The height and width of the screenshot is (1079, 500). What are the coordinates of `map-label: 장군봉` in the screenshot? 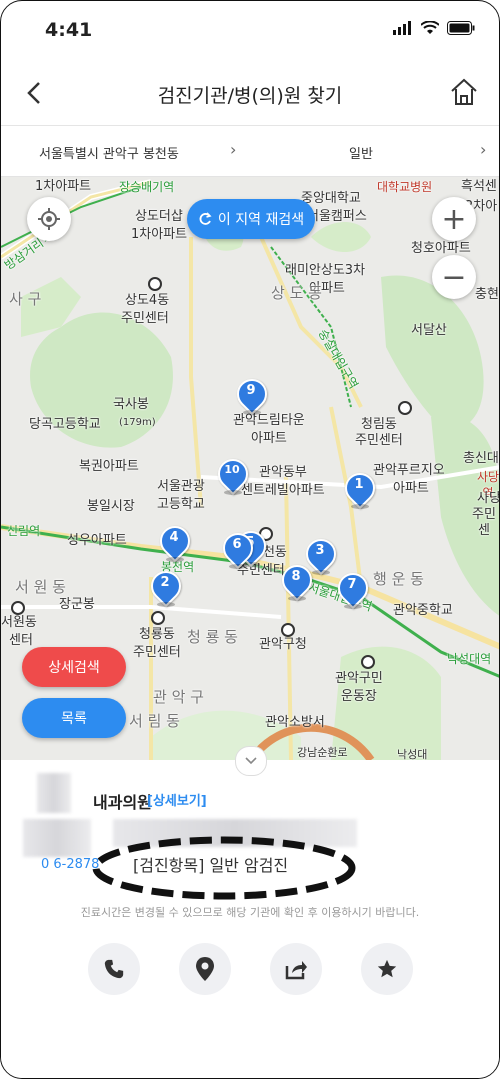 It's located at (77, 604).